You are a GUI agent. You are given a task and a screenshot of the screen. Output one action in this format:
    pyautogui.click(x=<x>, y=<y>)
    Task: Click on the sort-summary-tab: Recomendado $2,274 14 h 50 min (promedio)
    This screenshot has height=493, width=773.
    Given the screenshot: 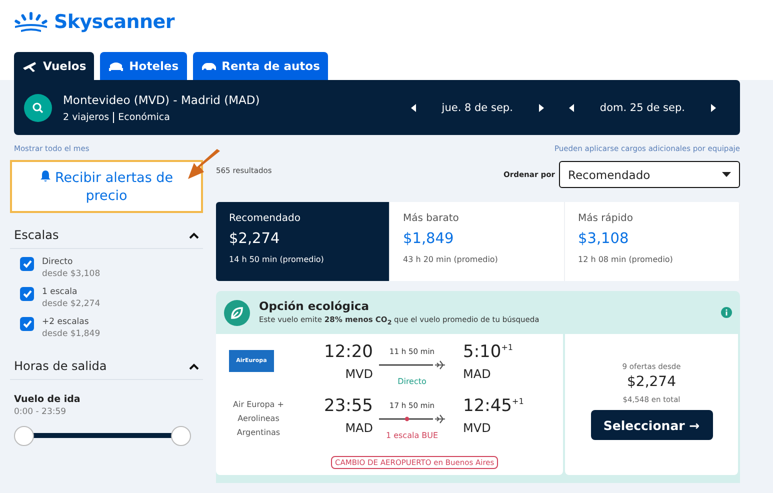 What is the action you would take?
    pyautogui.click(x=303, y=241)
    